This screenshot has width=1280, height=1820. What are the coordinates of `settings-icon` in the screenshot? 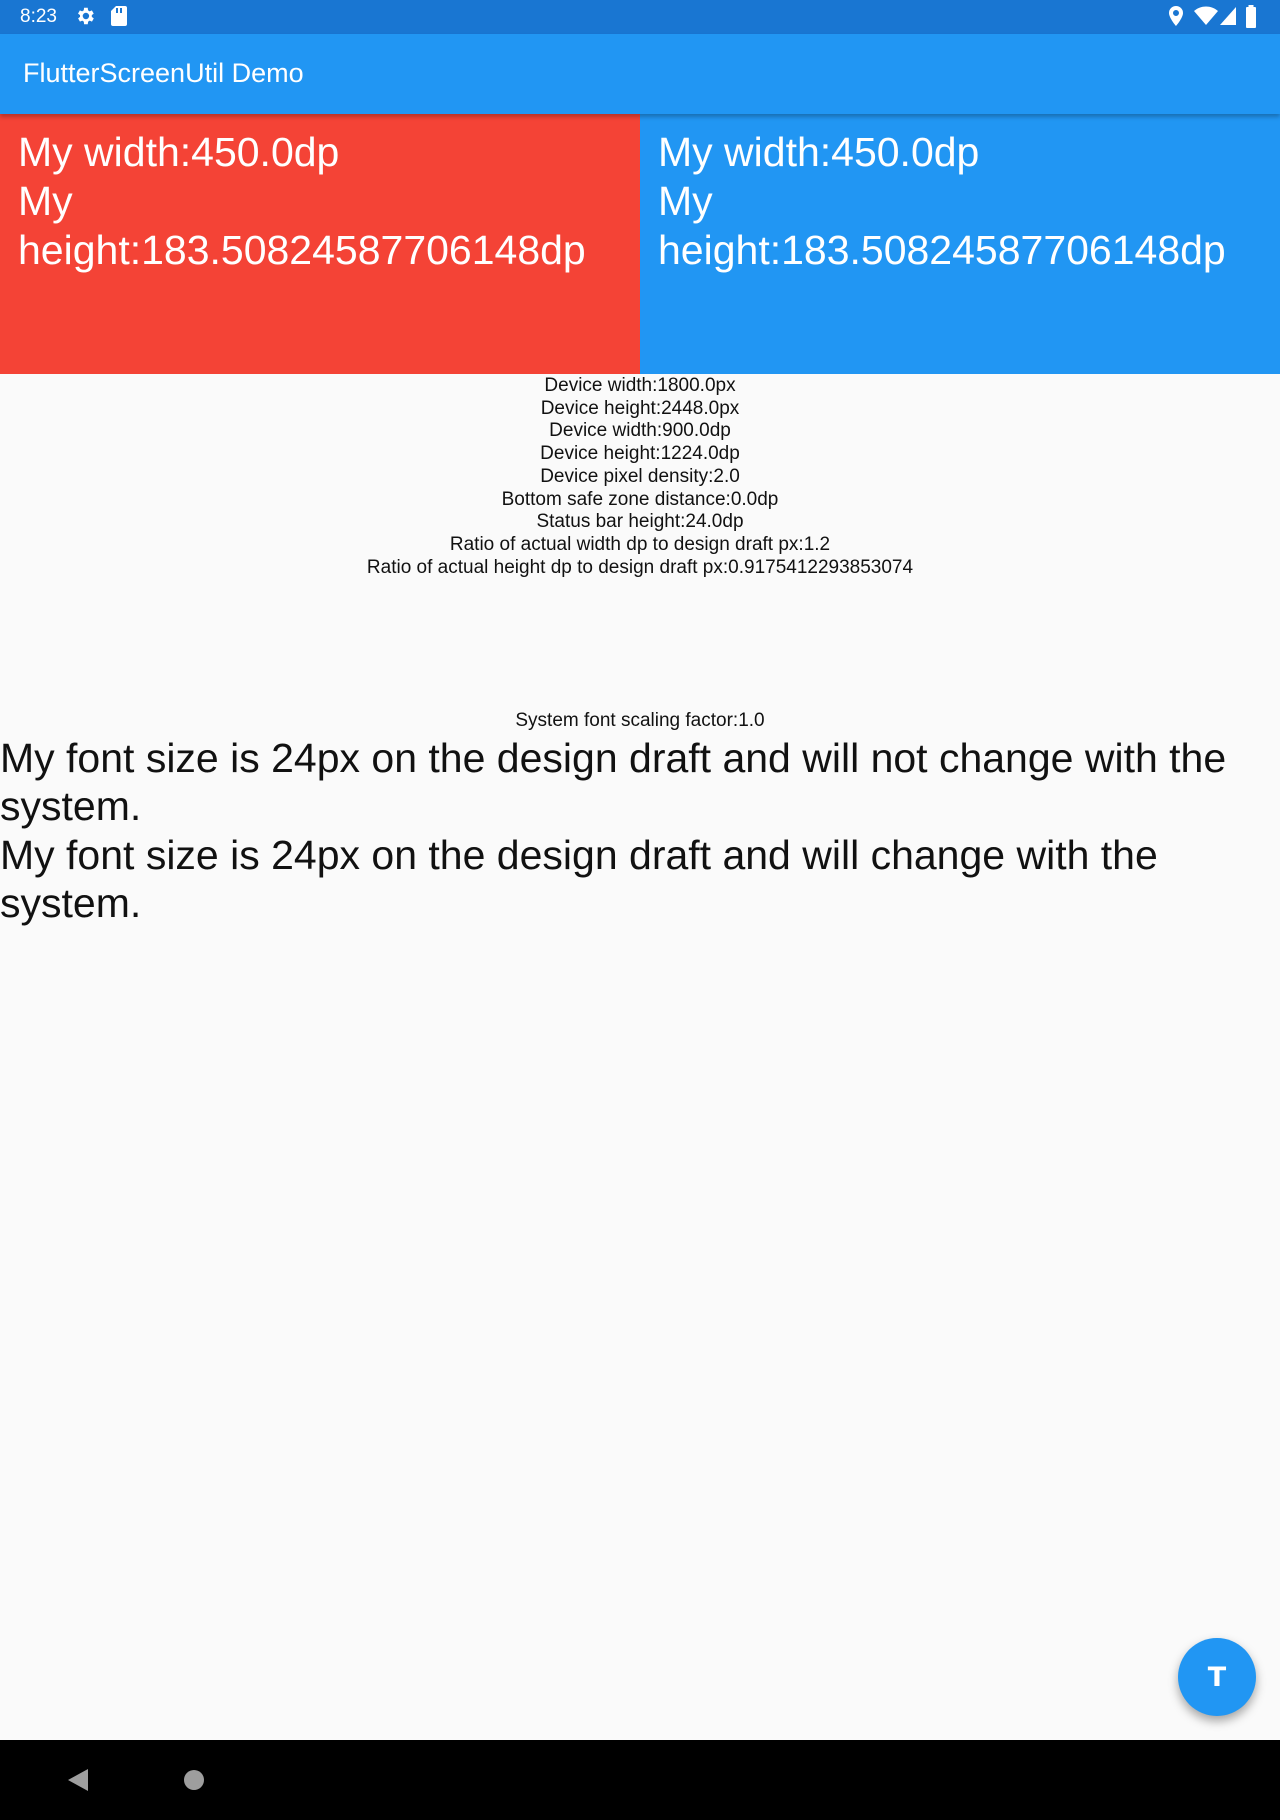 It's located at (86, 16).